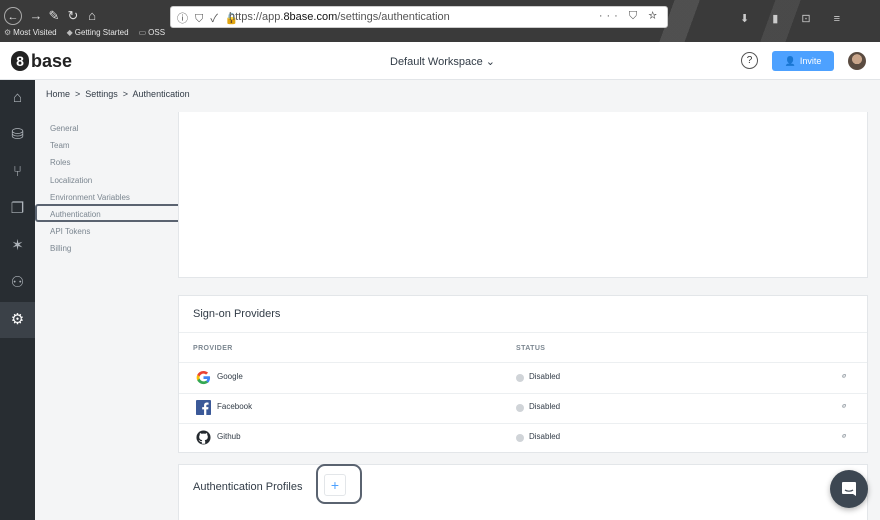 Image resolution: width=880 pixels, height=520 pixels. What do you see at coordinates (203, 437) in the screenshot?
I see `github-icon` at bounding box center [203, 437].